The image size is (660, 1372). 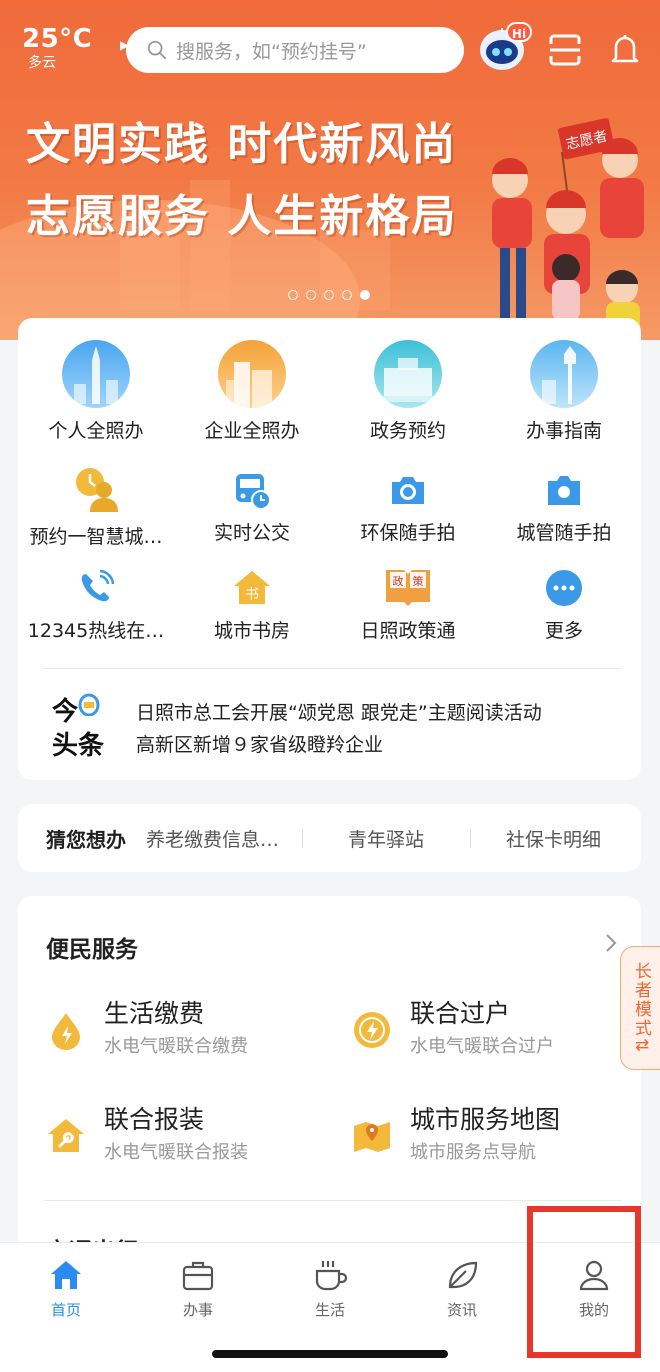 What do you see at coordinates (86, 839) in the screenshot?
I see `guess-title: 猜您想办` at bounding box center [86, 839].